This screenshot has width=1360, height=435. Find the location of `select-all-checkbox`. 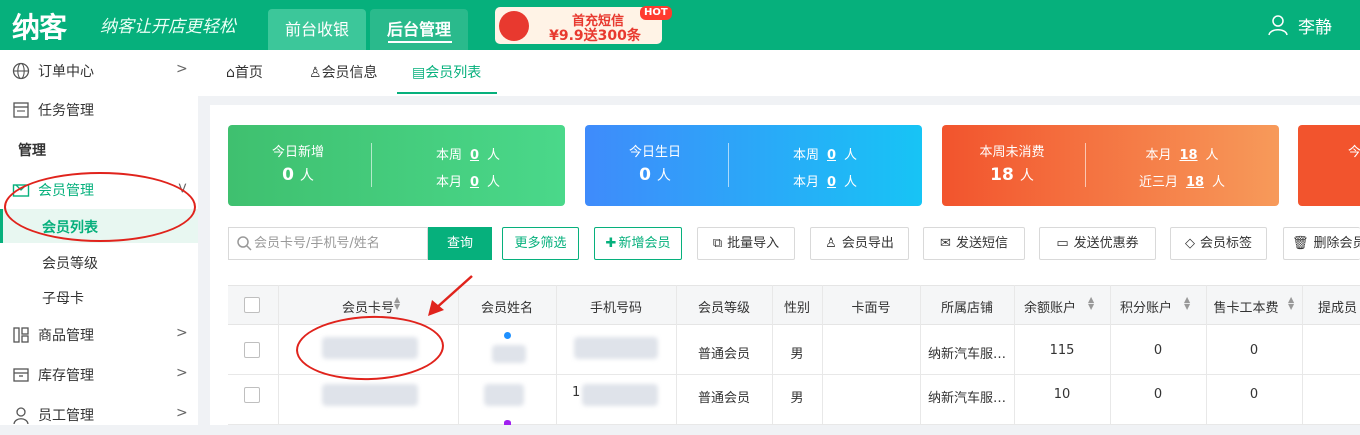

select-all-checkbox is located at coordinates (252, 305).